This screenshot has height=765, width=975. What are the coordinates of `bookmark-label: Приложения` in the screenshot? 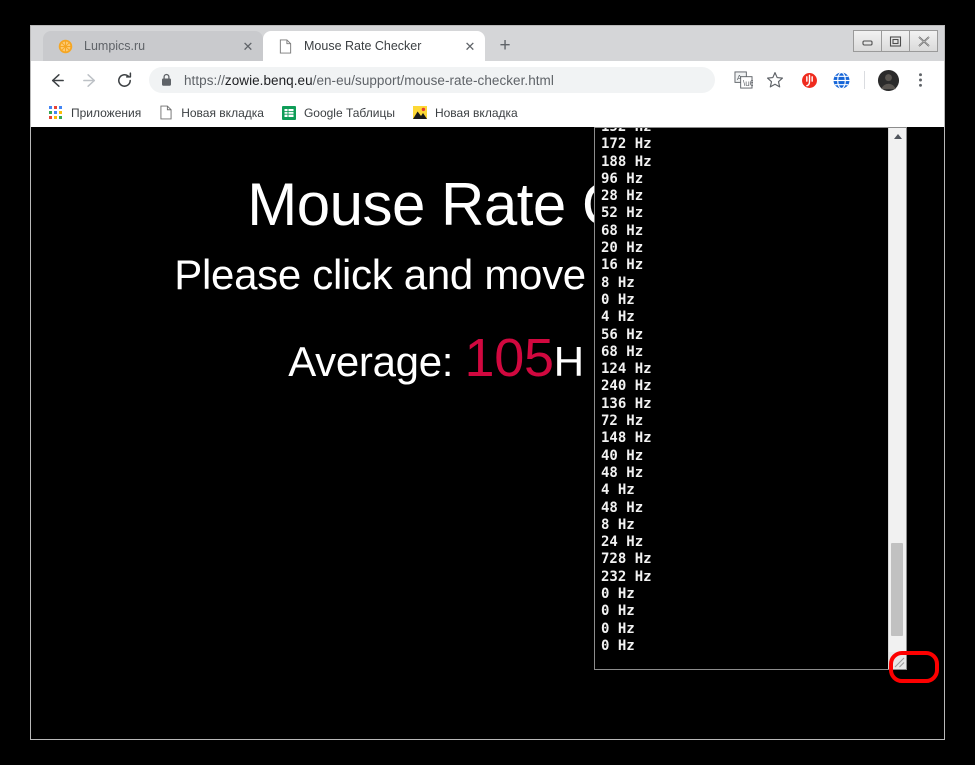 It's located at (106, 112).